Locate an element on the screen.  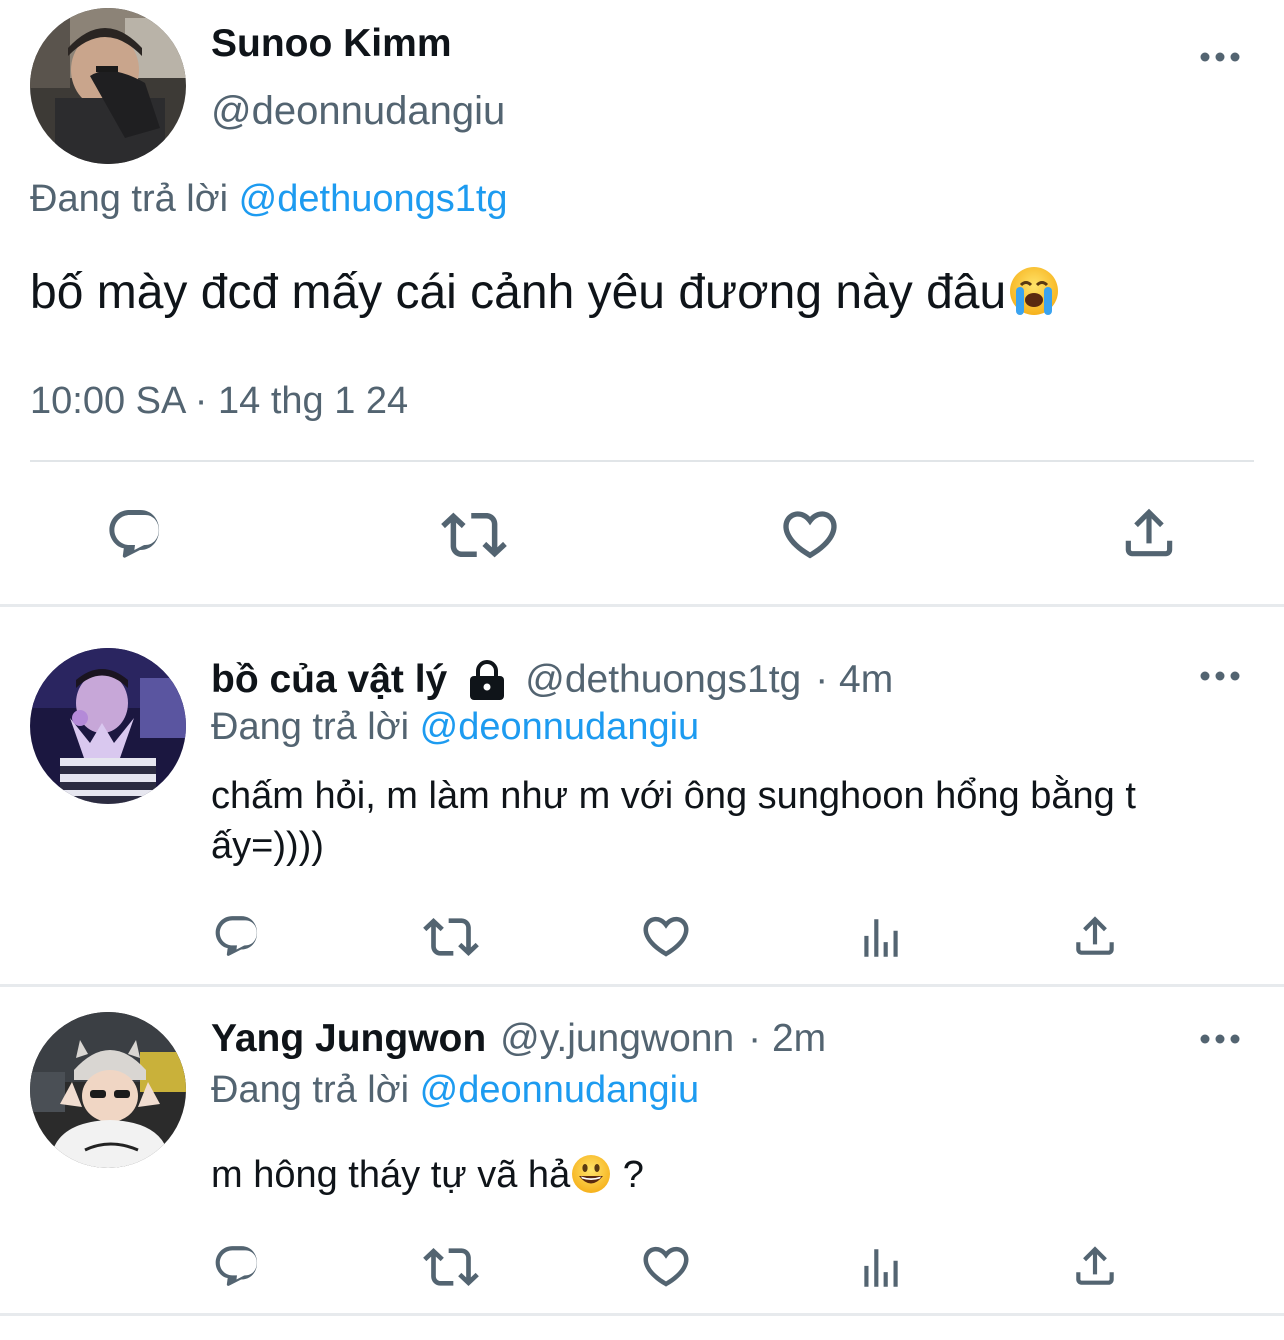
tweet-header: Yang Jungwon @y.jungwonn · 2m is located at coordinates (518, 1039).